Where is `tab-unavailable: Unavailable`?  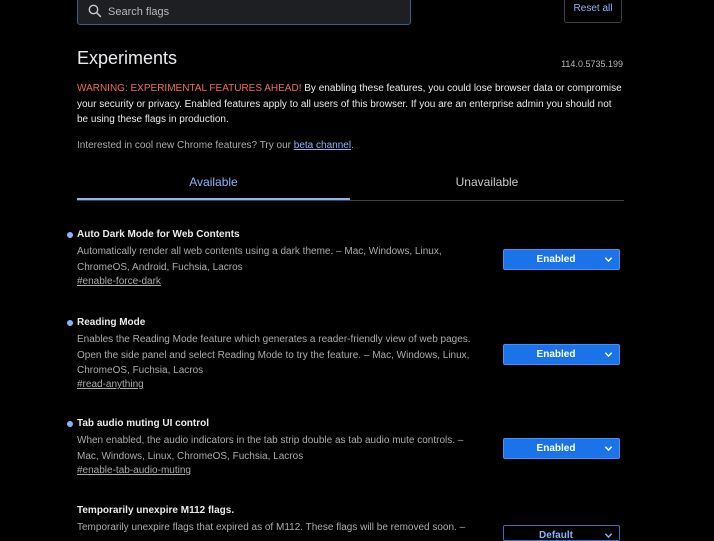
tab-unavailable: Unavailable is located at coordinates (487, 183).